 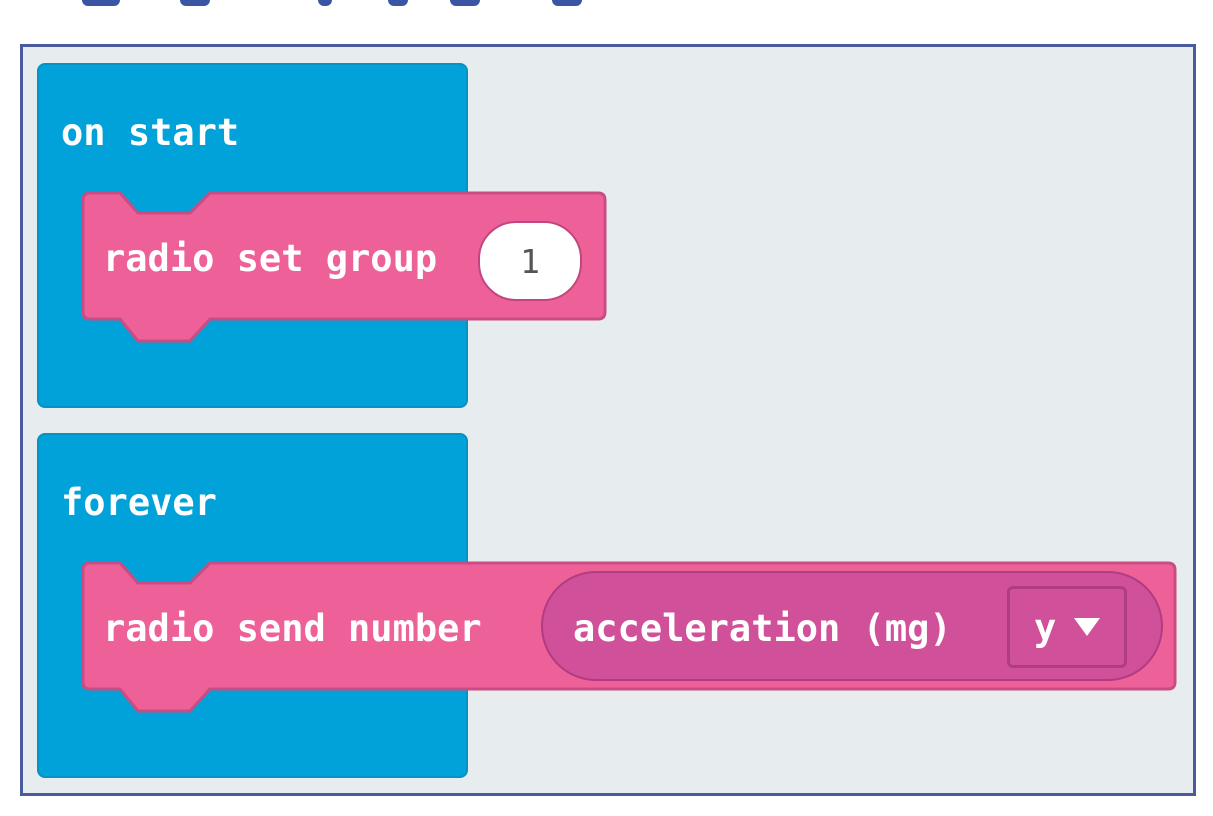 What do you see at coordinates (150, 132) in the screenshot?
I see `on-start-label: on start` at bounding box center [150, 132].